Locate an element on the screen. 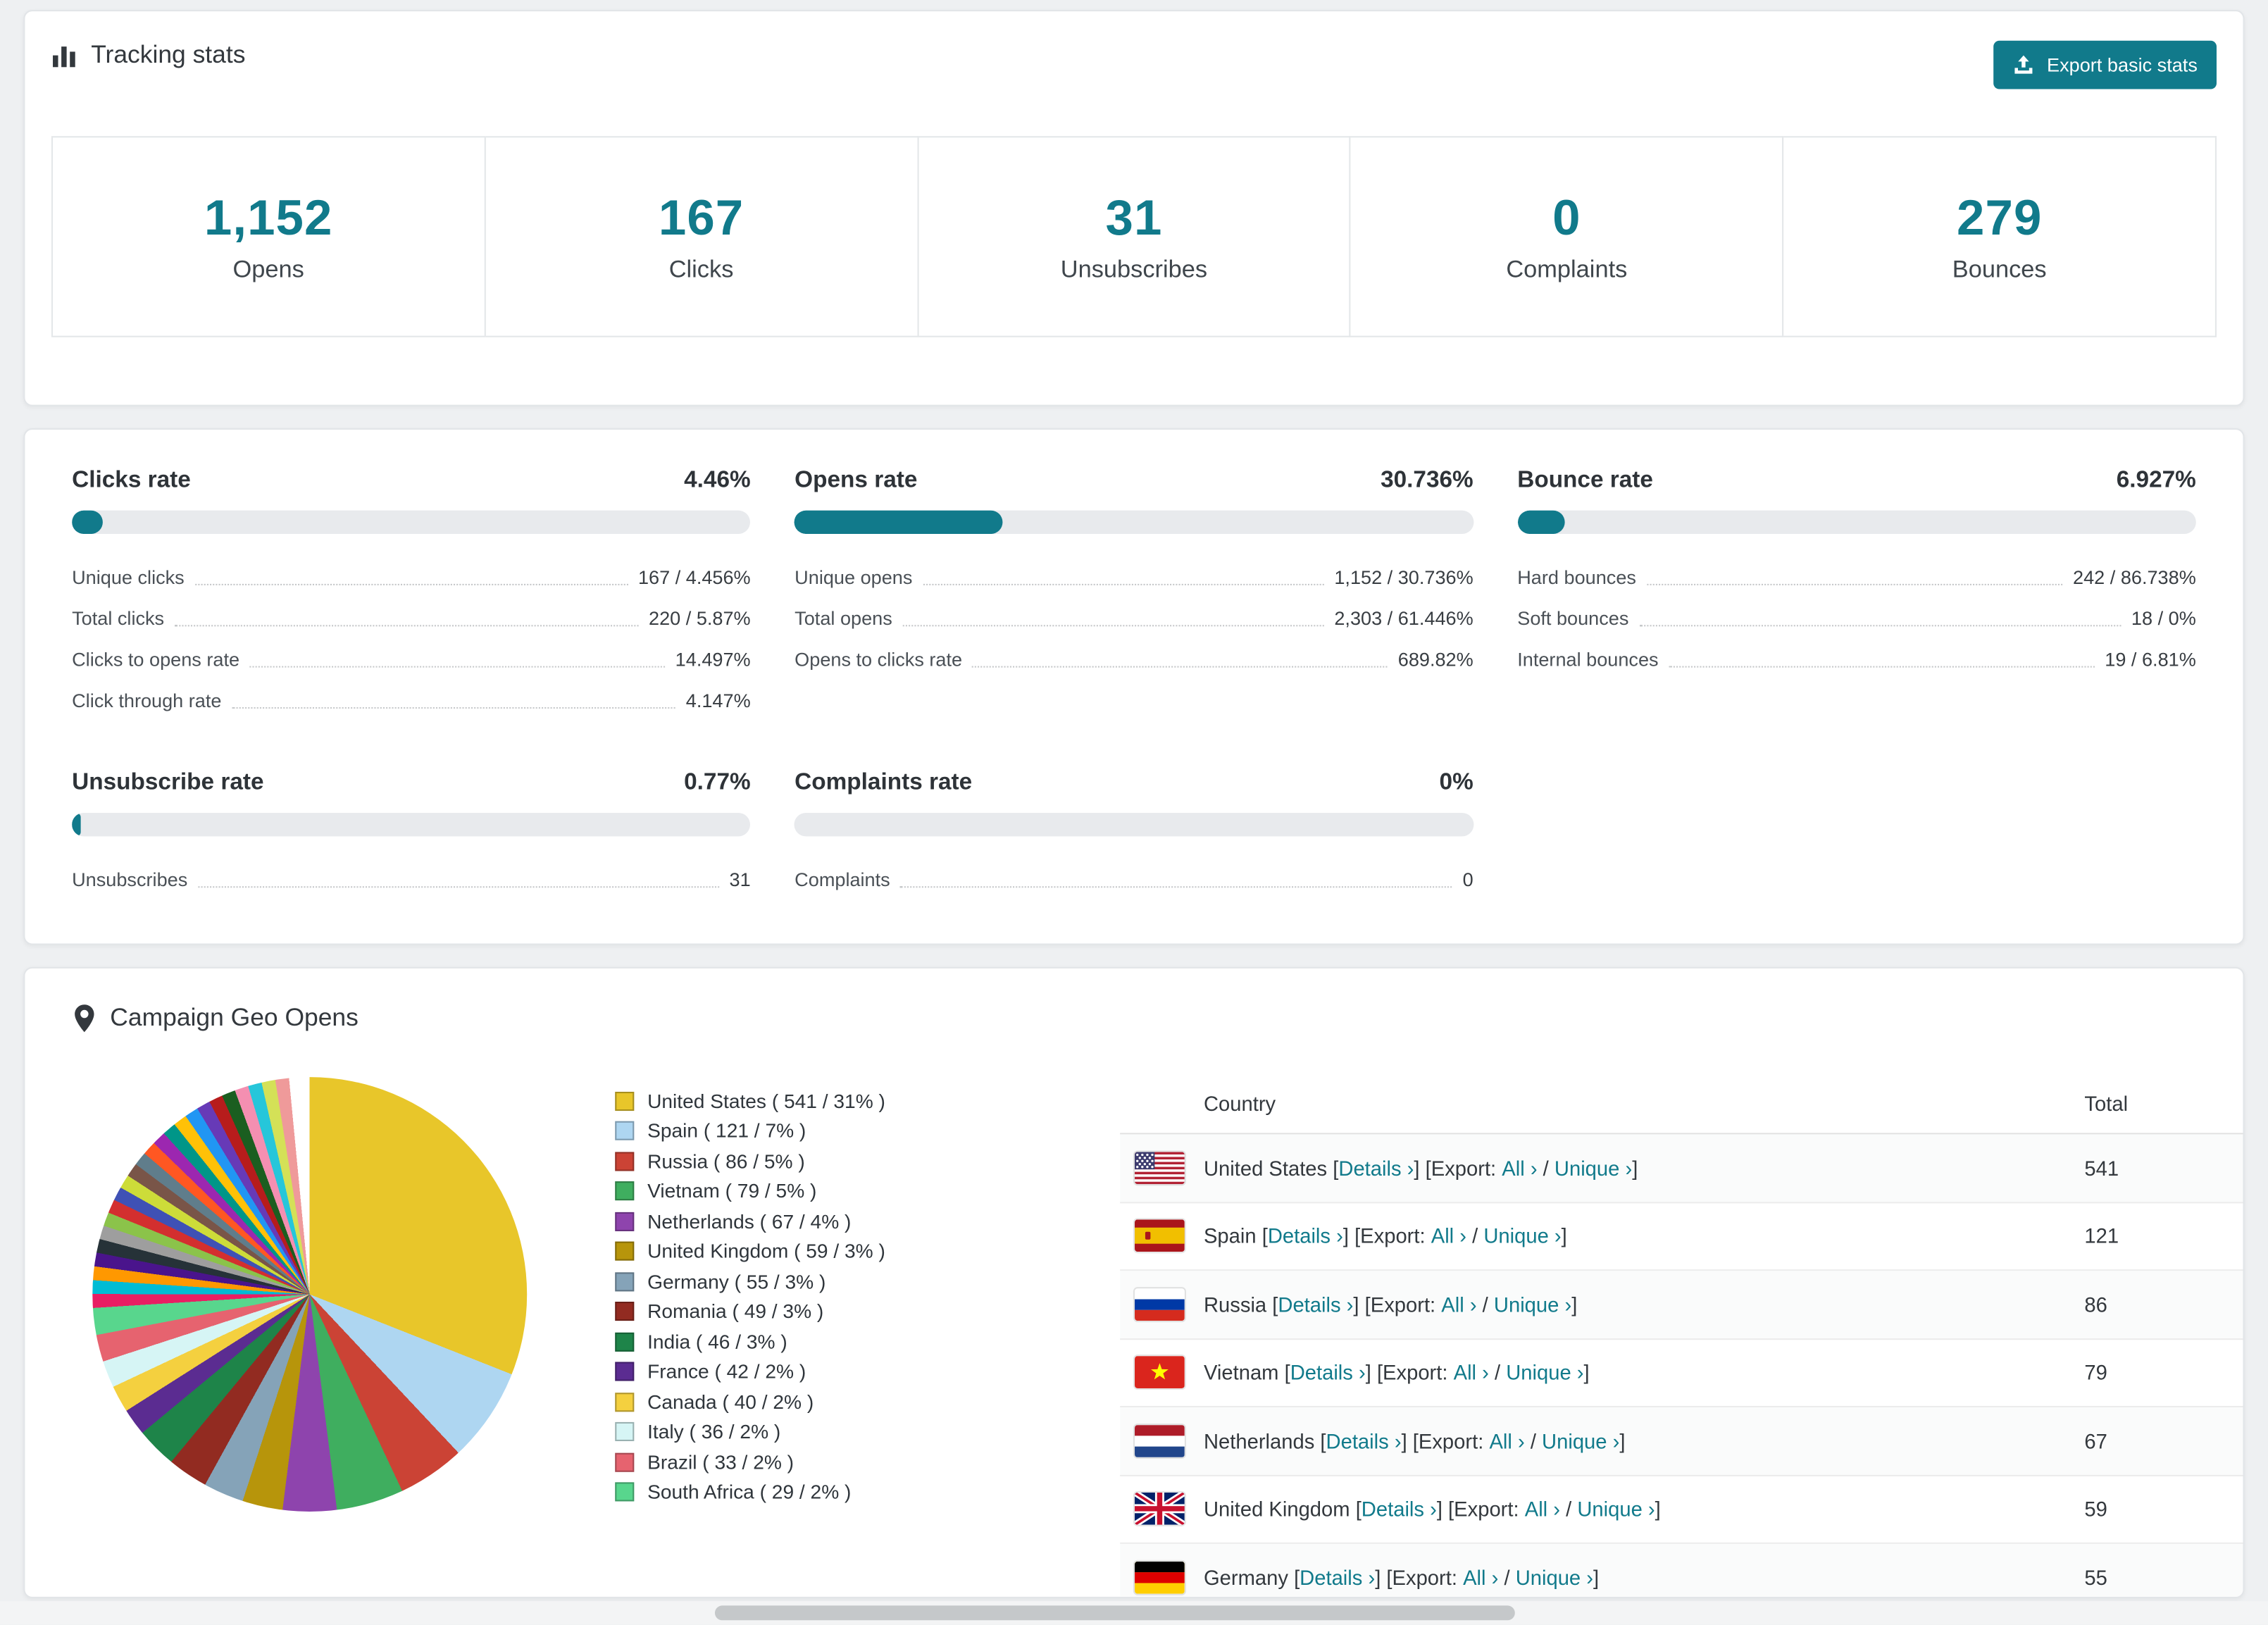 This screenshot has width=2268, height=1625. rate-row-label: Unique opens is located at coordinates (854, 576).